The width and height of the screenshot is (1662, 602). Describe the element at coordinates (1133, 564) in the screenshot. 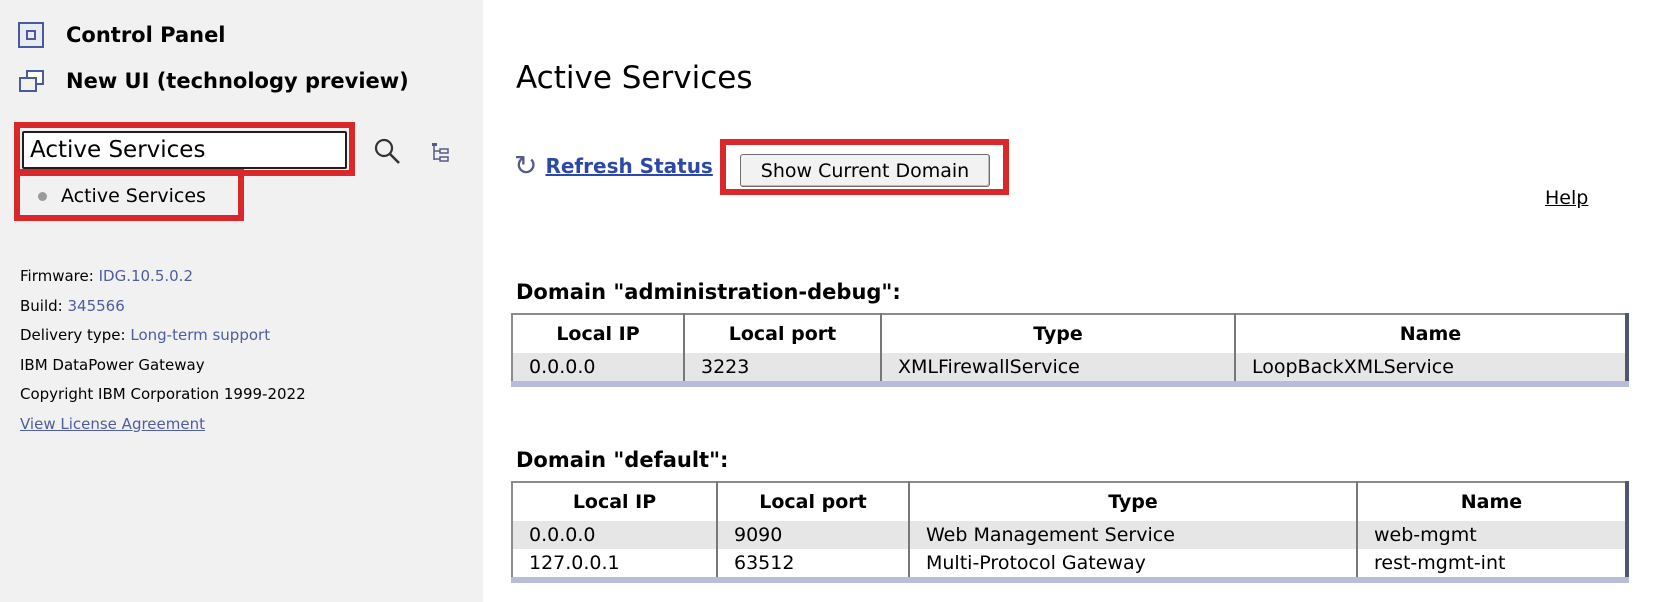

I see `cell-type: Multi-Protocol Gateway` at that location.